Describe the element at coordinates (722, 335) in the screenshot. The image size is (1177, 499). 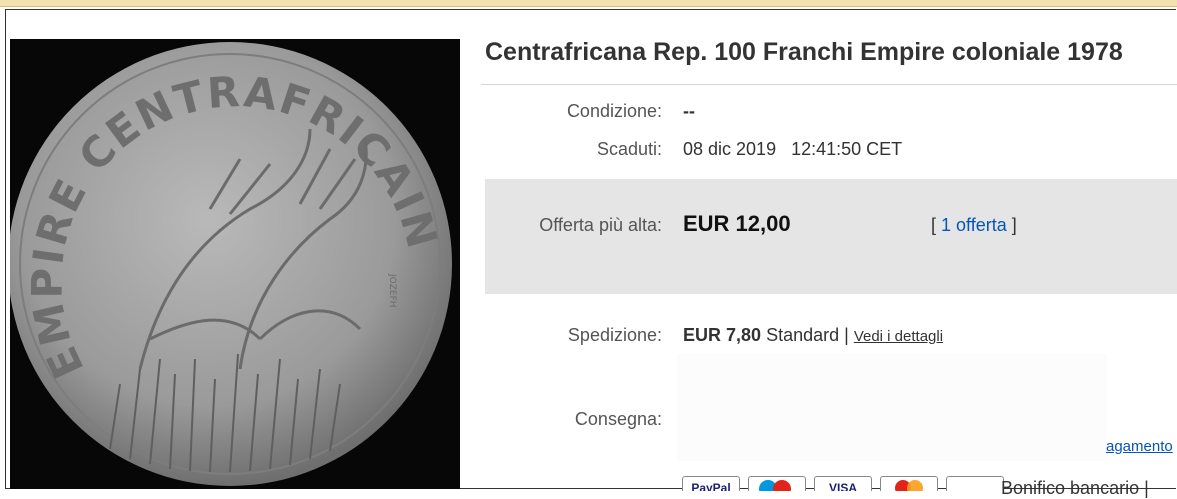
I see `shipping-price: EUR 7,80` at that location.